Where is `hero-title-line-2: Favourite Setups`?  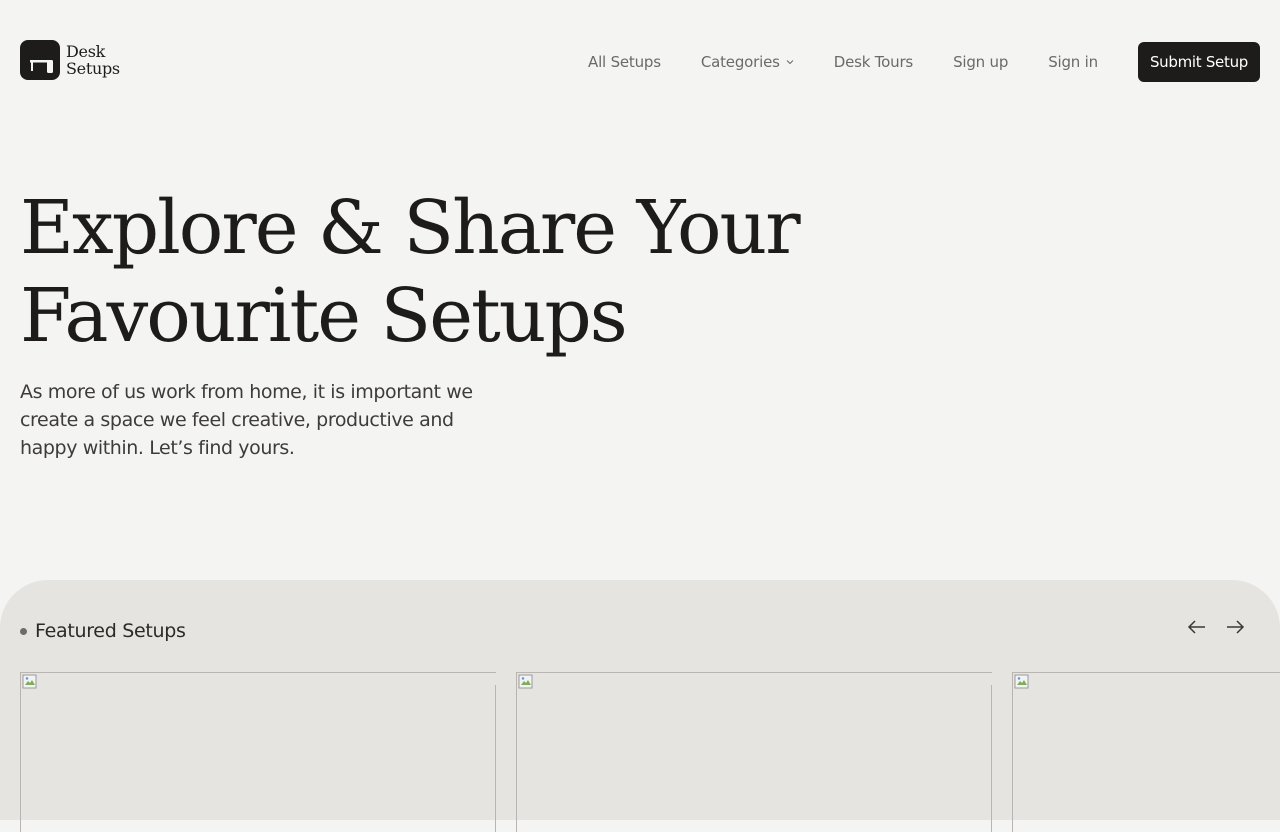 hero-title-line-2: Favourite Setups is located at coordinates (324, 316).